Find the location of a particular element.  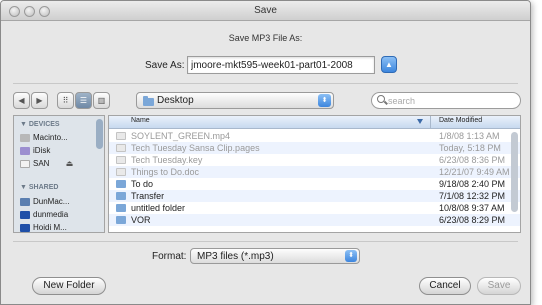

icon-view-button: ⠿ is located at coordinates (65, 100).